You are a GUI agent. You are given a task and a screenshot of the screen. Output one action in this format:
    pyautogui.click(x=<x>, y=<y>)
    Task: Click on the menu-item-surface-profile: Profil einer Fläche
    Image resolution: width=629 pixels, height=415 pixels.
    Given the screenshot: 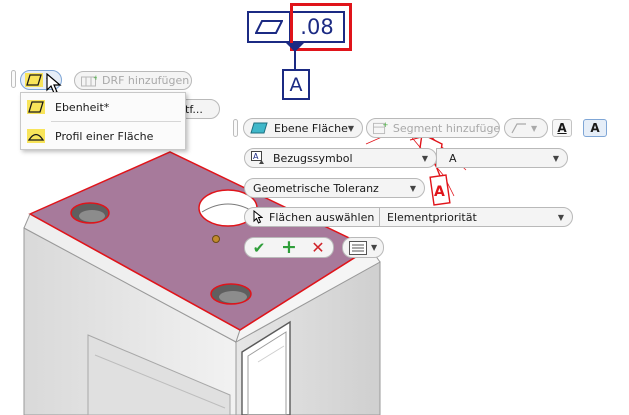 What is the action you would take?
    pyautogui.click(x=103, y=136)
    